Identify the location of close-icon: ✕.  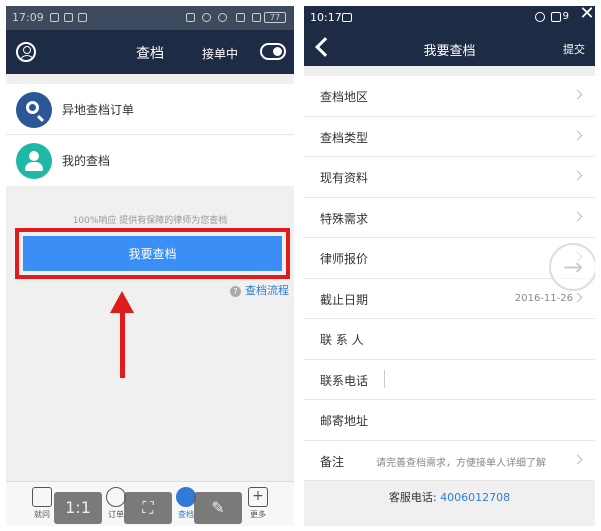
(587, 14).